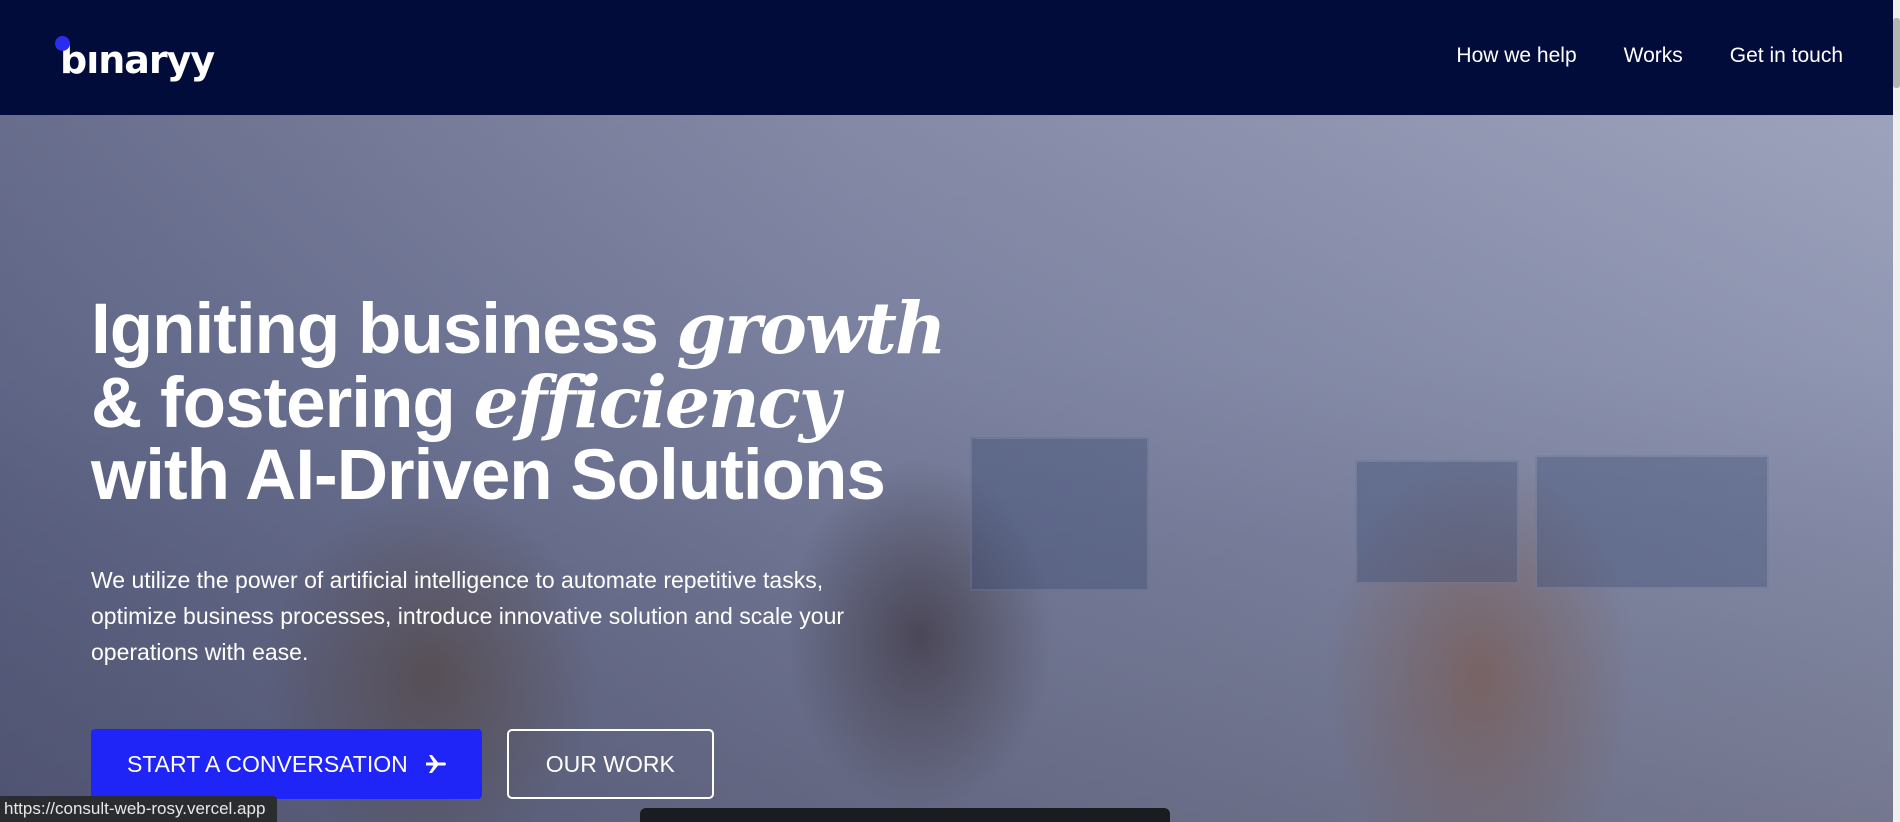 This screenshot has width=1900, height=822. What do you see at coordinates (488, 475) in the screenshot?
I see `headline-line3: with AI-Driven Solutions` at bounding box center [488, 475].